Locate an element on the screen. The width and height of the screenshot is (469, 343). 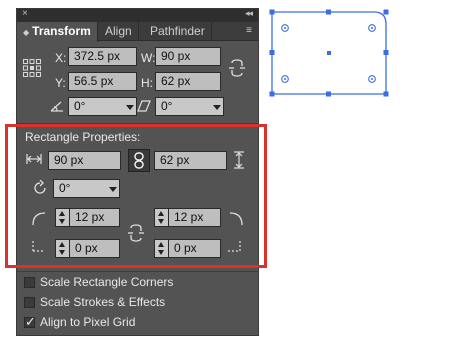
tab-options-icon: ◆ is located at coordinates (26, 32).